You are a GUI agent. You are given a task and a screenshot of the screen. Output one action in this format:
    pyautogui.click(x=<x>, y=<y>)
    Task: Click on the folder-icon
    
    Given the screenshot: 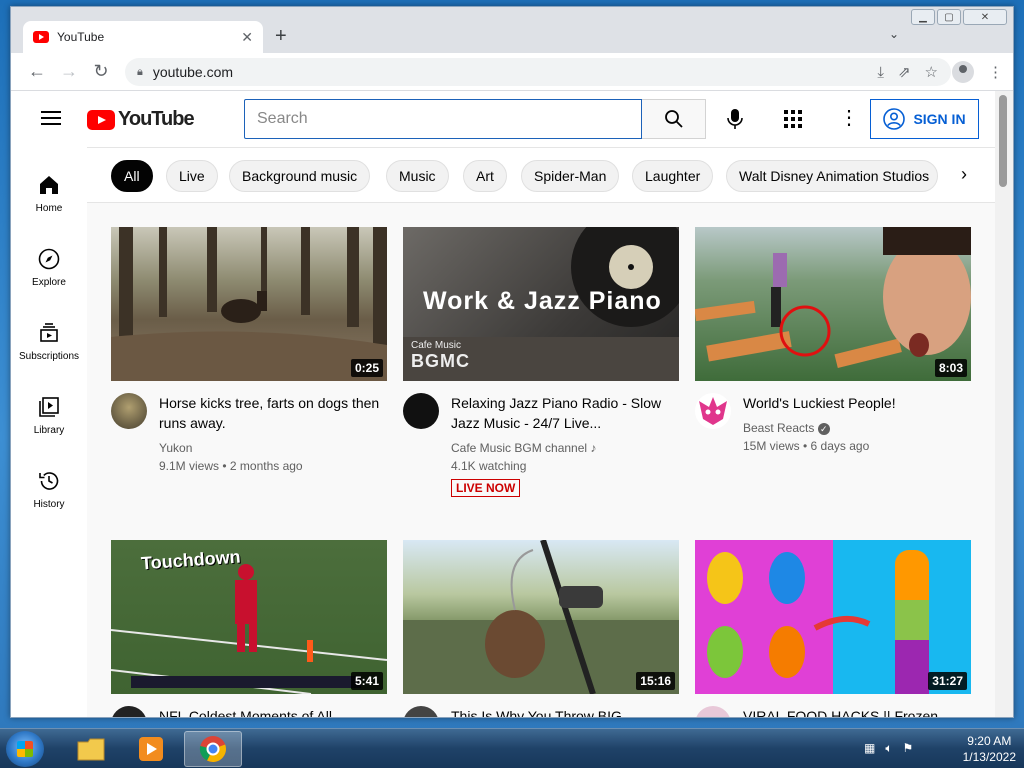 What is the action you would take?
    pyautogui.click(x=91, y=749)
    